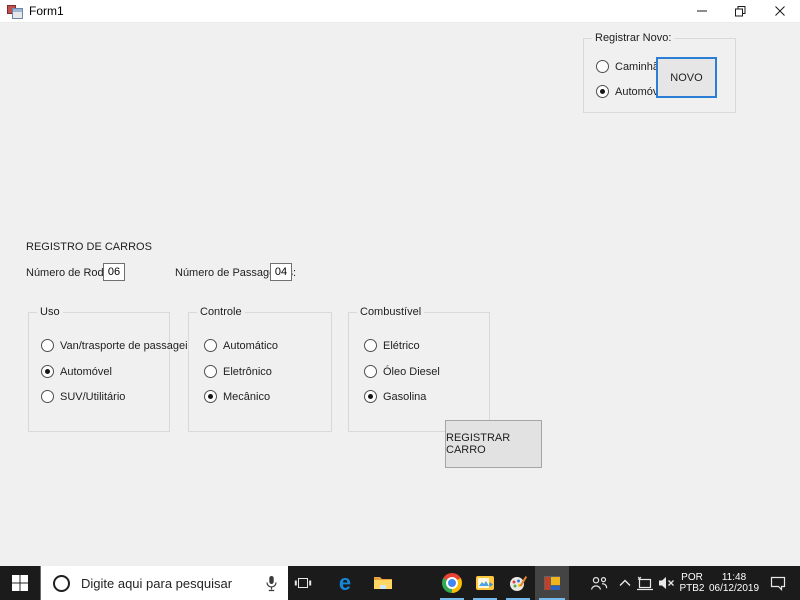  I want to click on radio-mecanico: Mecânico, so click(237, 396).